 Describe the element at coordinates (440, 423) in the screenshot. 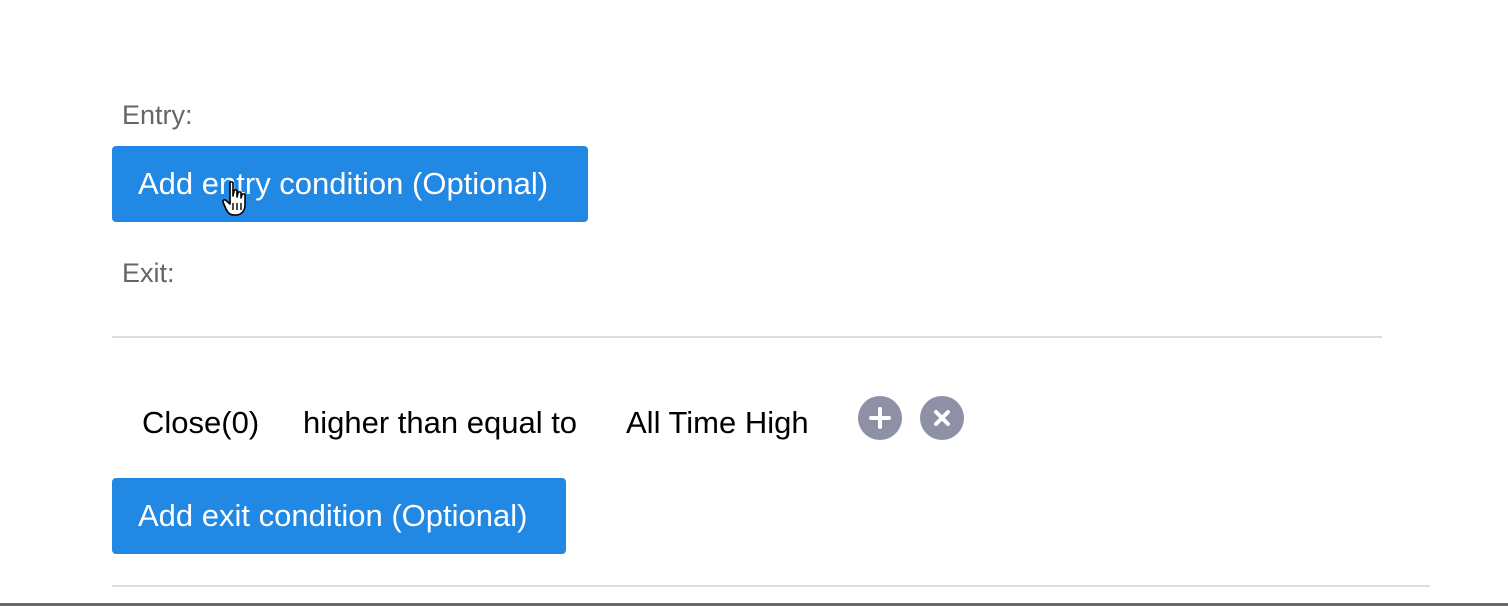

I see `condition-operator: higher than equal to` at that location.